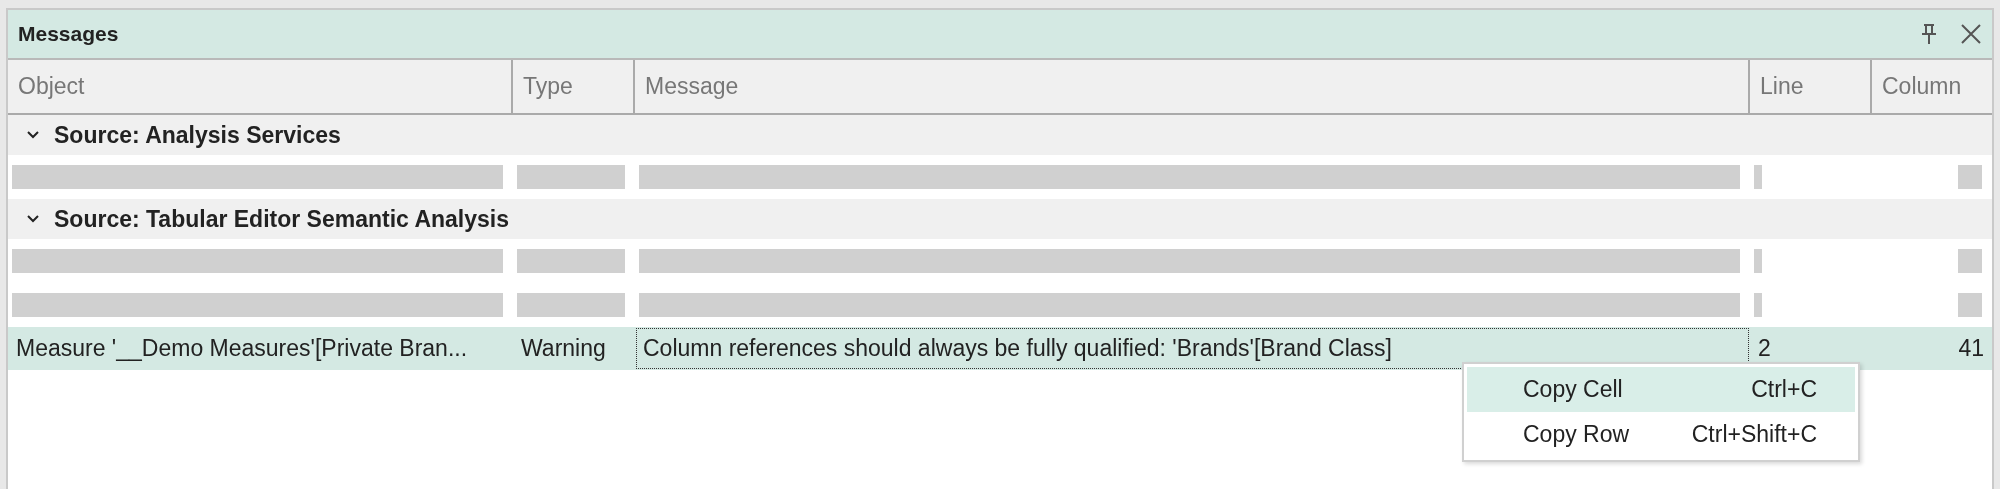 The image size is (2000, 489). I want to click on group-label: Source: Tabular Editor Semantic Analysis, so click(281, 219).